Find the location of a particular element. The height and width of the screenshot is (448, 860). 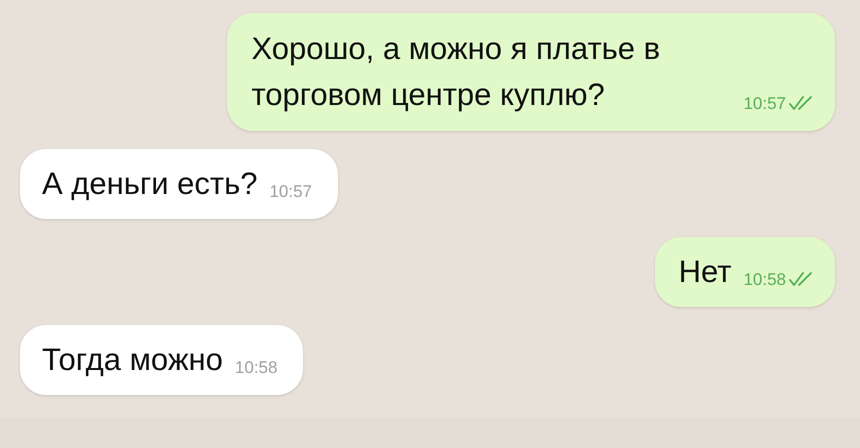

message-text: Тогда можно is located at coordinates (132, 360).